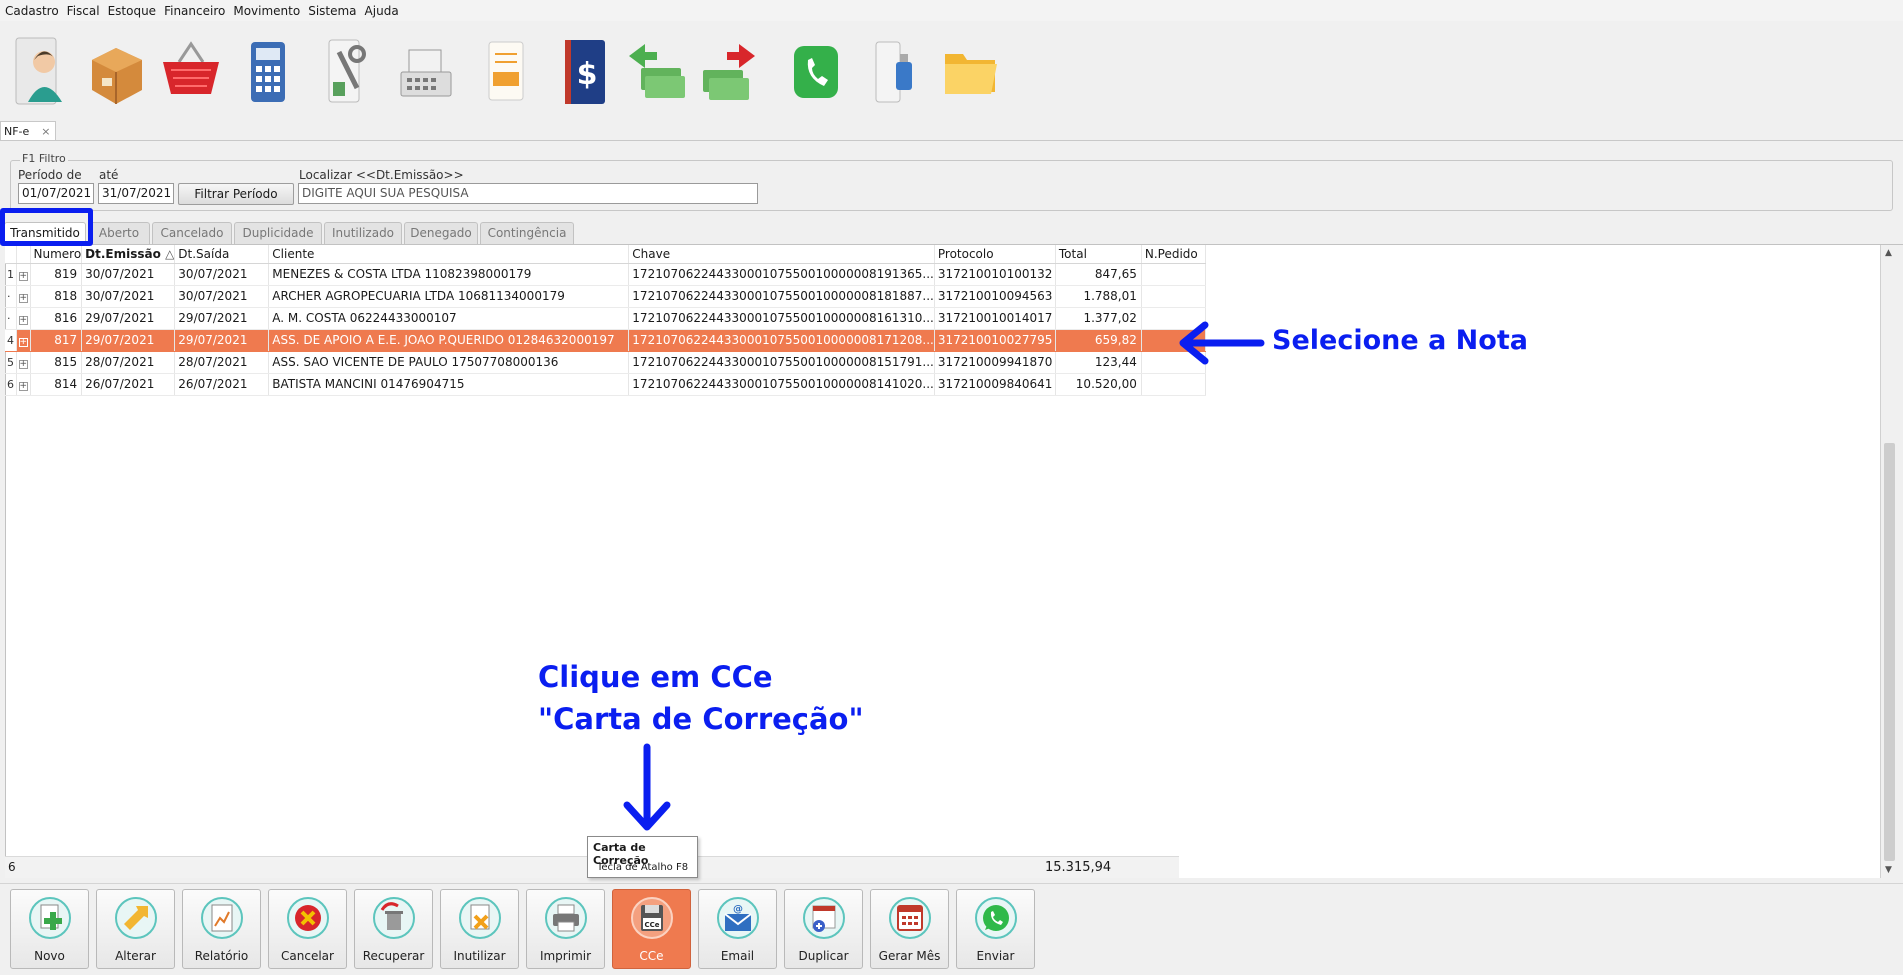  What do you see at coordinates (507, 71) in the screenshot?
I see `nfe-document-icon` at bounding box center [507, 71].